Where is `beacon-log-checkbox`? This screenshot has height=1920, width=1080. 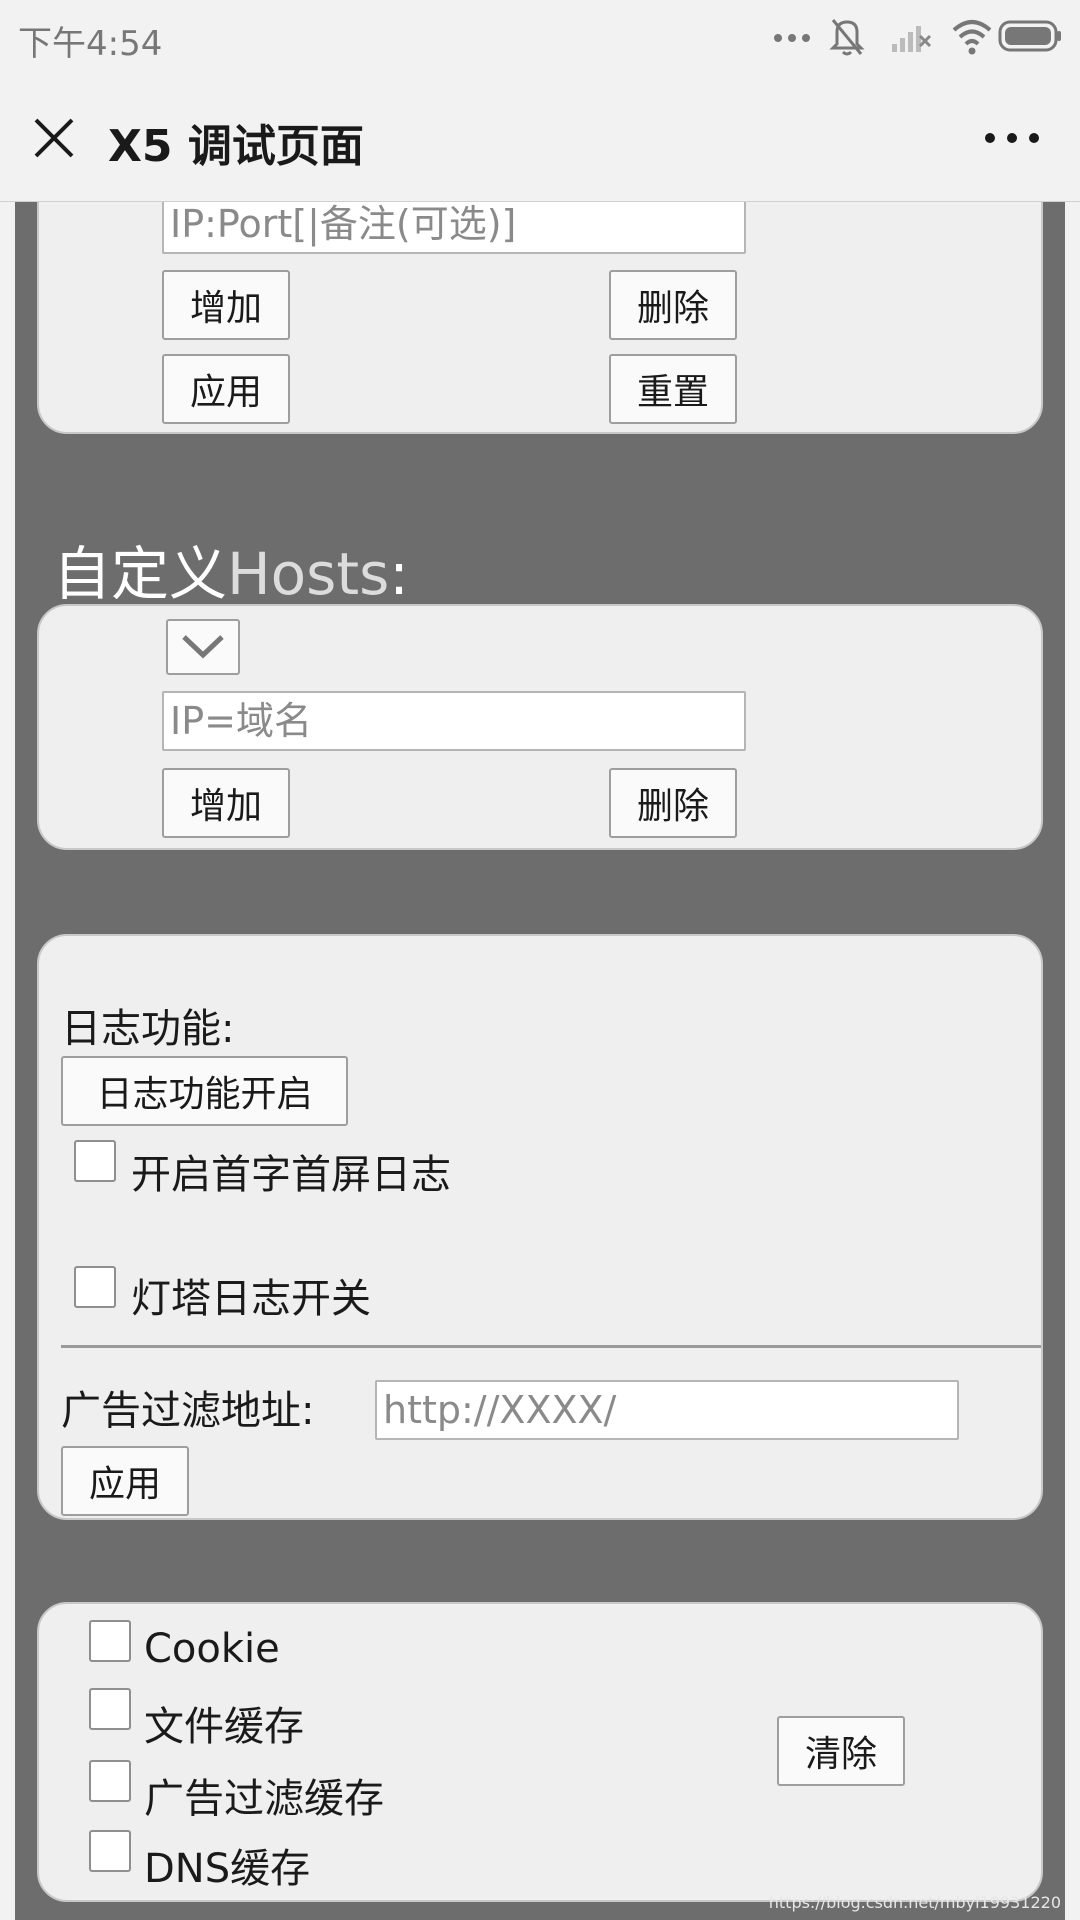
beacon-log-checkbox is located at coordinates (95, 1287).